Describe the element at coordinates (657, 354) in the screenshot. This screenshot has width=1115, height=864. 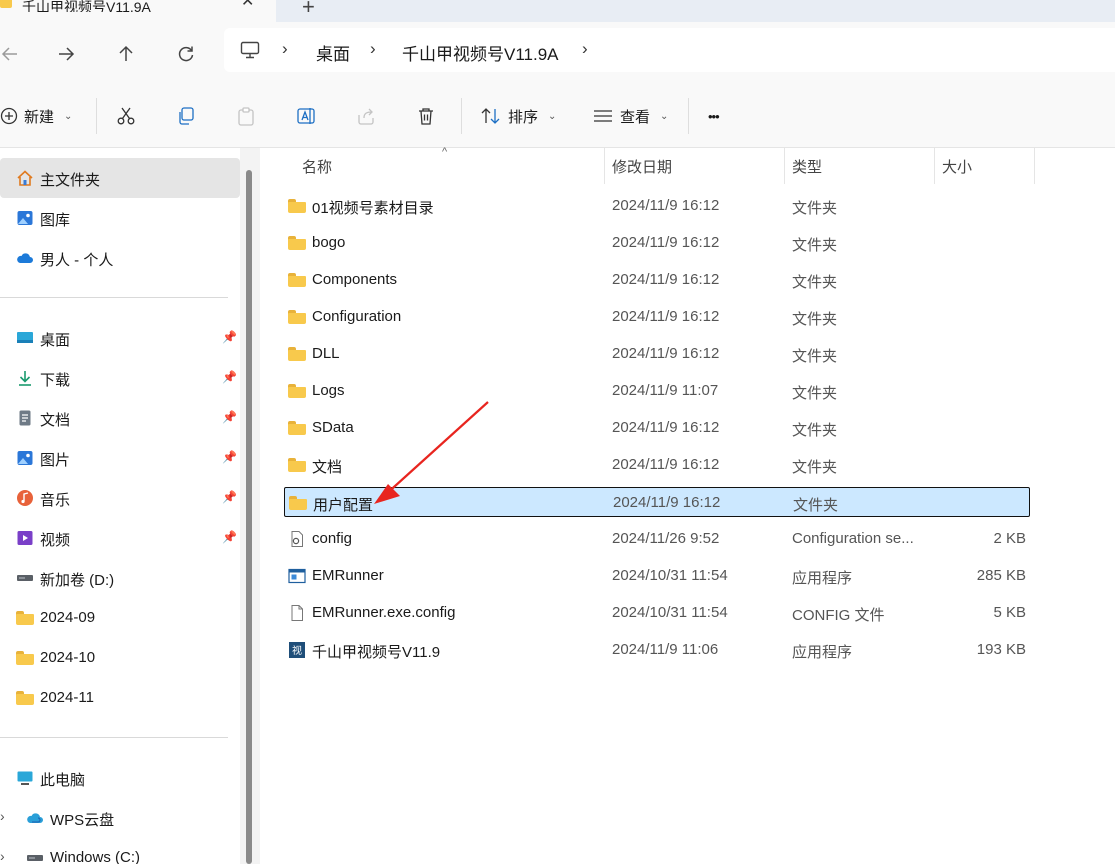
I see `file-row: DLL 2024/11/9 16:12 文件夹` at that location.